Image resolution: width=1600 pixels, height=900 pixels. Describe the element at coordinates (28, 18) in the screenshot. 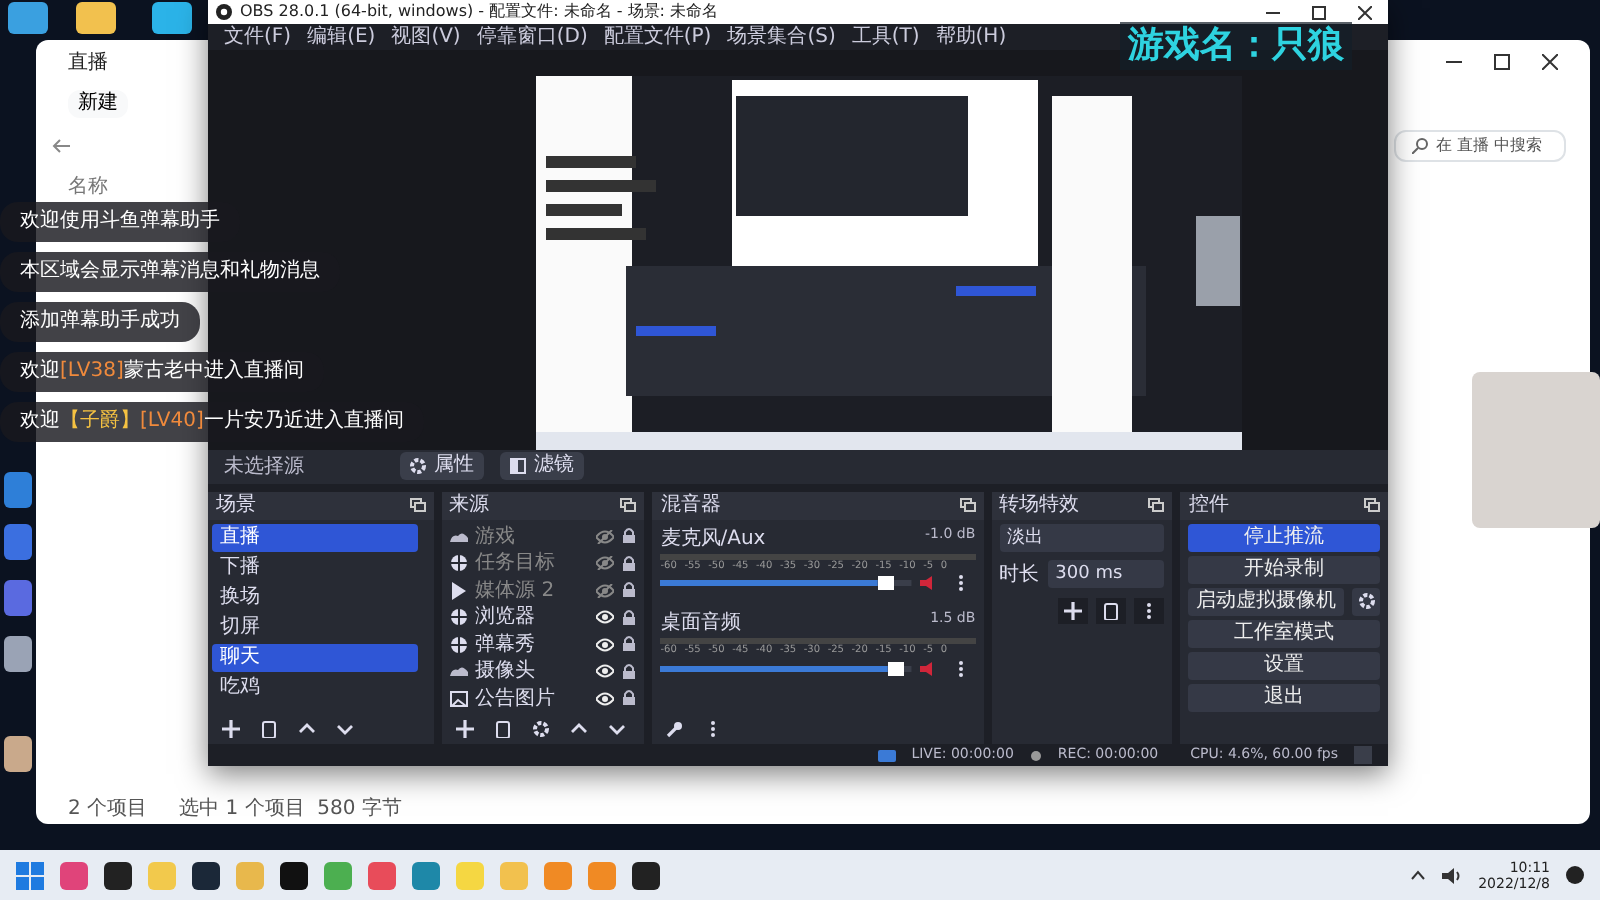

I see `monitor-icon` at that location.